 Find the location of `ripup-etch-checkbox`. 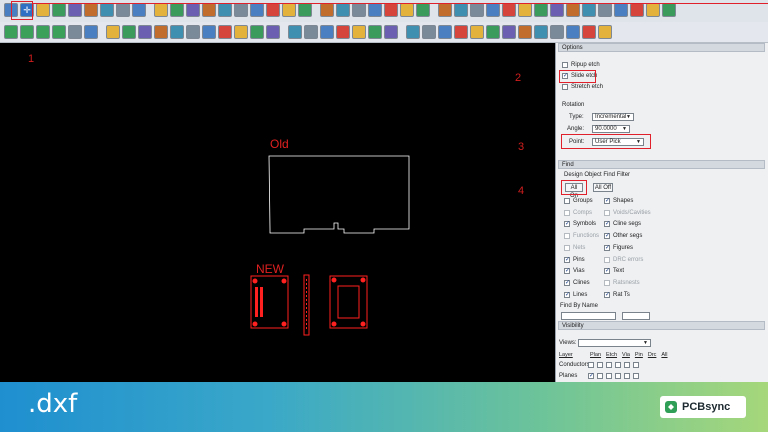

ripup-etch-checkbox is located at coordinates (565, 65).